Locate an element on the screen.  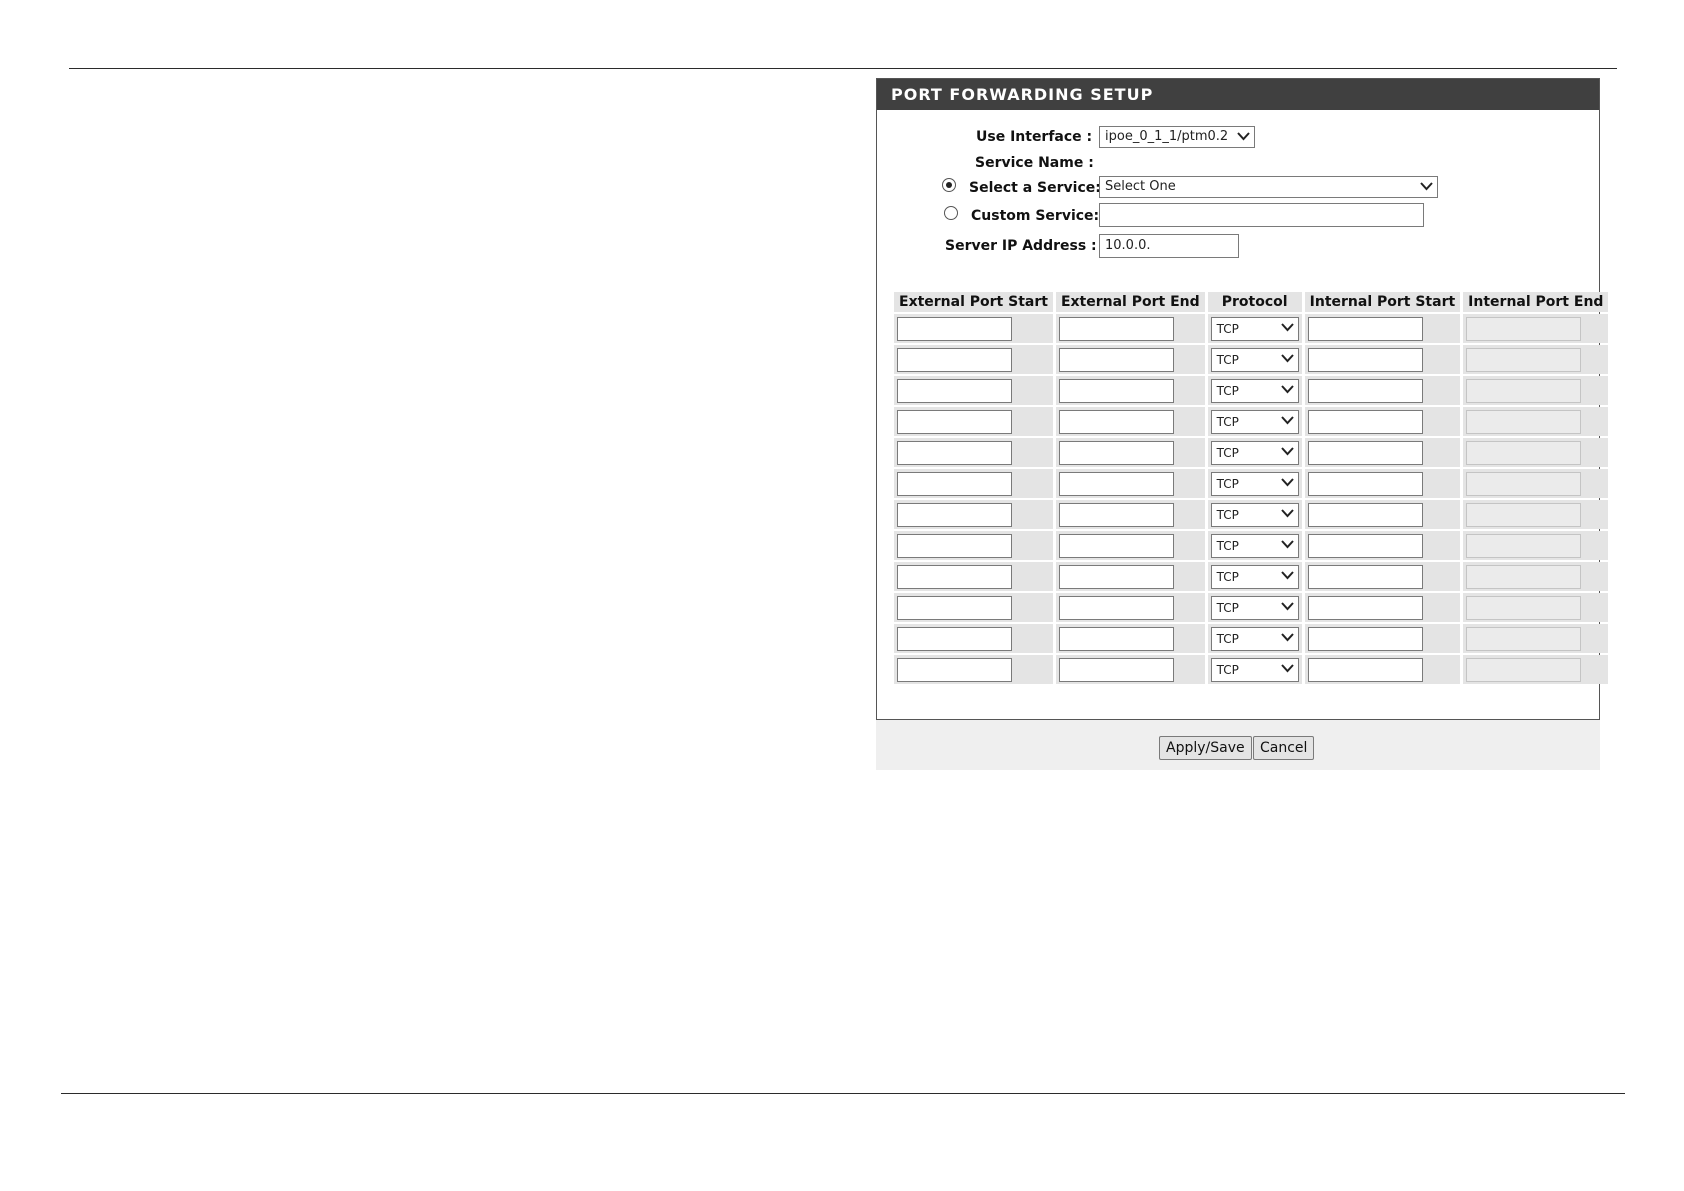
radio-selected-dot is located at coordinates (949, 185).